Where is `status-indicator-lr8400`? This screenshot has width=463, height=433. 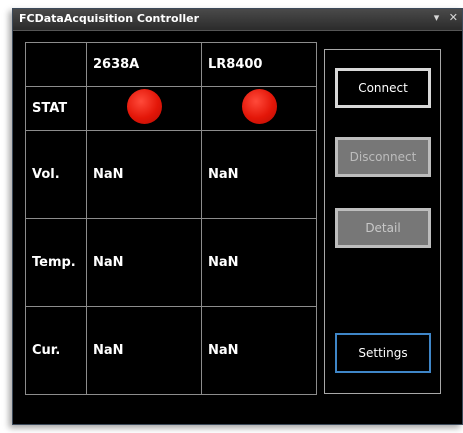 status-indicator-lr8400 is located at coordinates (259, 106).